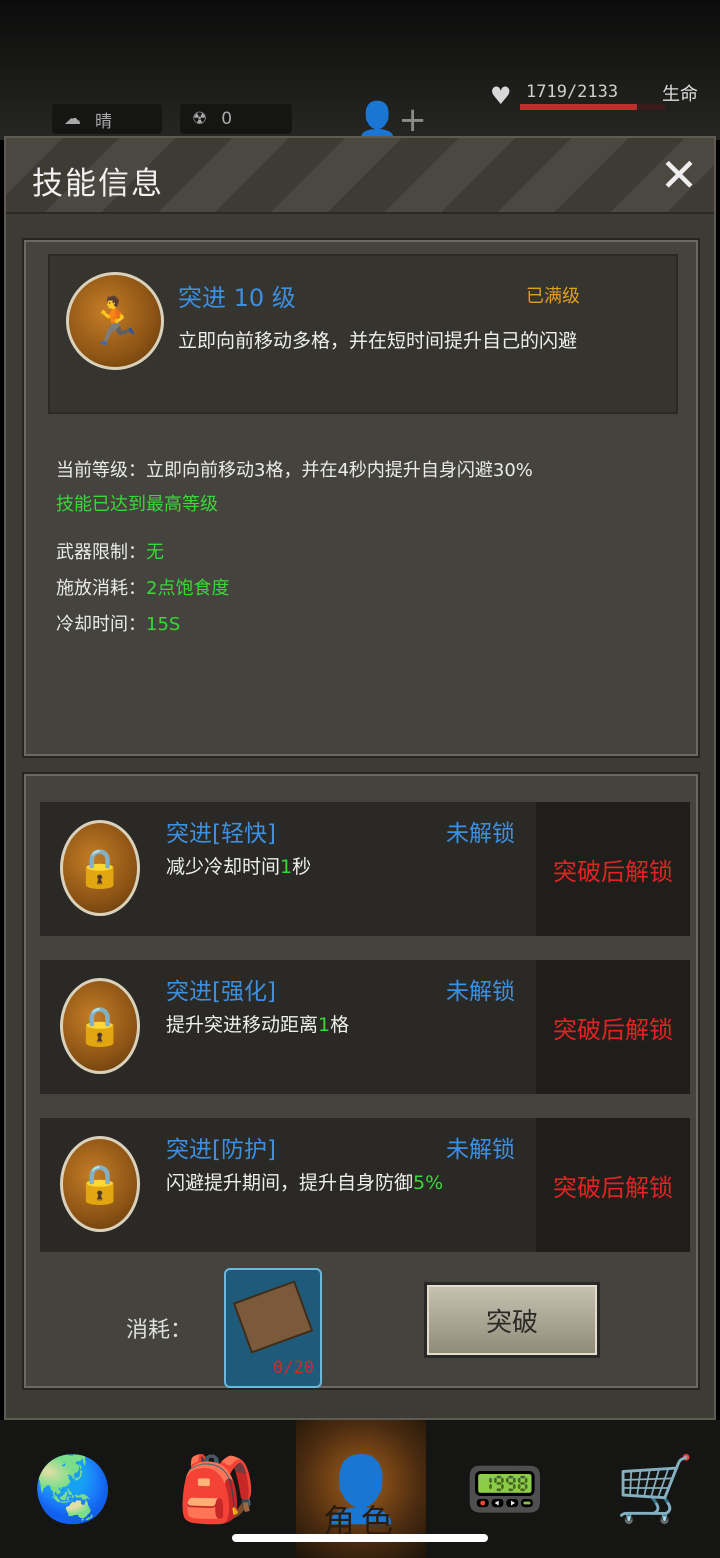 The image size is (720, 1558). What do you see at coordinates (137, 504) in the screenshot?
I see `max-level-notice: 技能已达到最高等级` at bounding box center [137, 504].